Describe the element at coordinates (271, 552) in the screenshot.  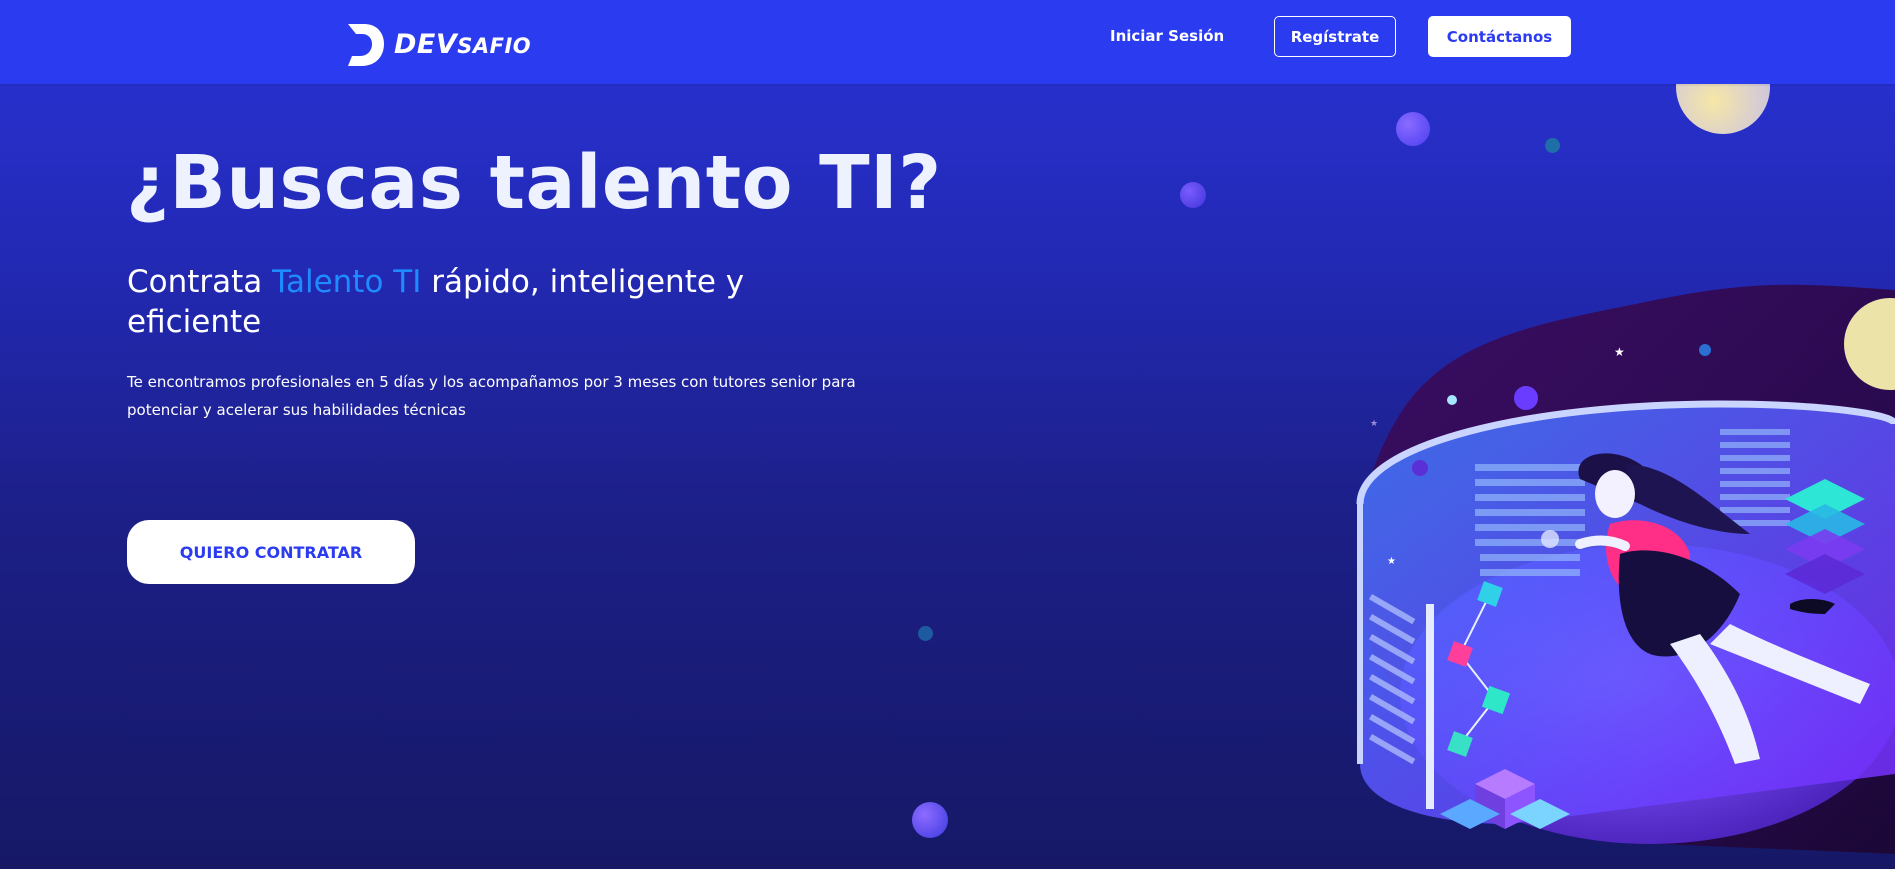
I see `hire-cta-button: QUIERO CONTRATAR` at that location.